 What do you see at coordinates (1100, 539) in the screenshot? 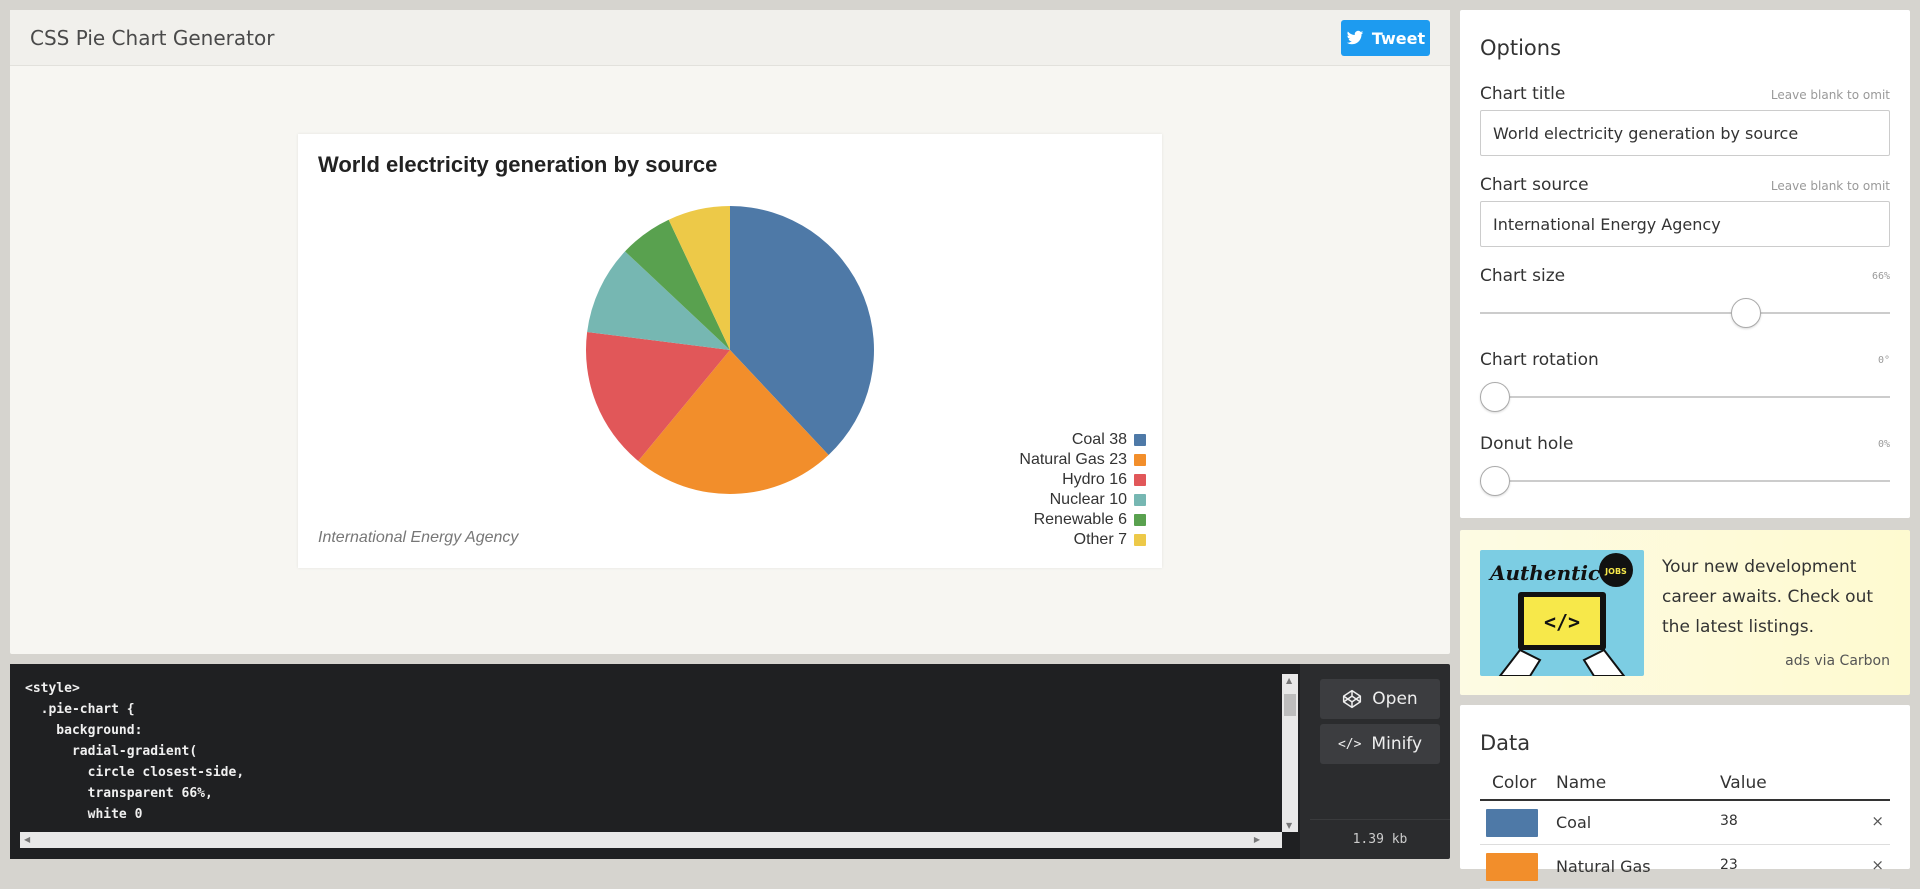
I see `legend-label: Other 7` at bounding box center [1100, 539].